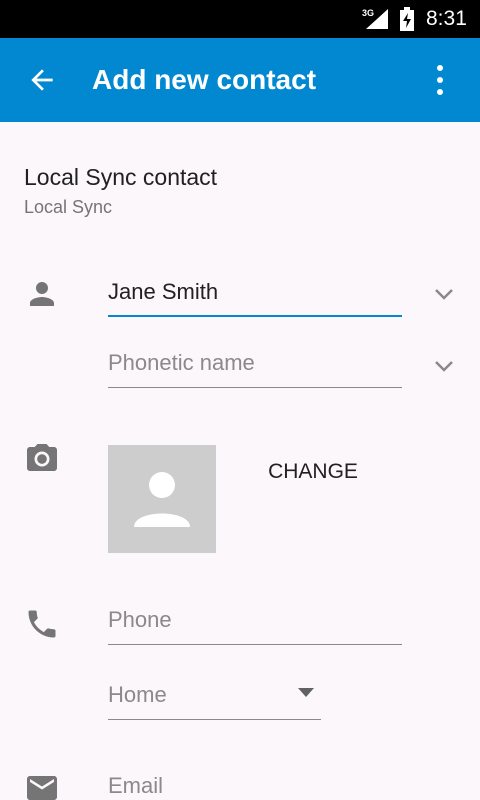  I want to click on phone-type-dropdown: Home, so click(214, 697).